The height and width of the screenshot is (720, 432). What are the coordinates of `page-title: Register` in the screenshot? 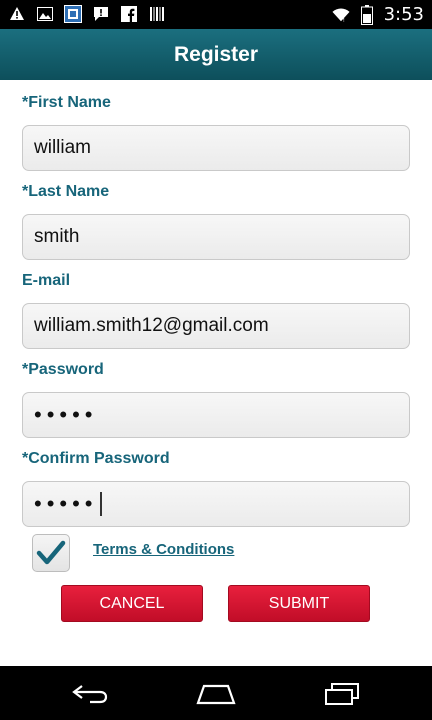 It's located at (216, 54).